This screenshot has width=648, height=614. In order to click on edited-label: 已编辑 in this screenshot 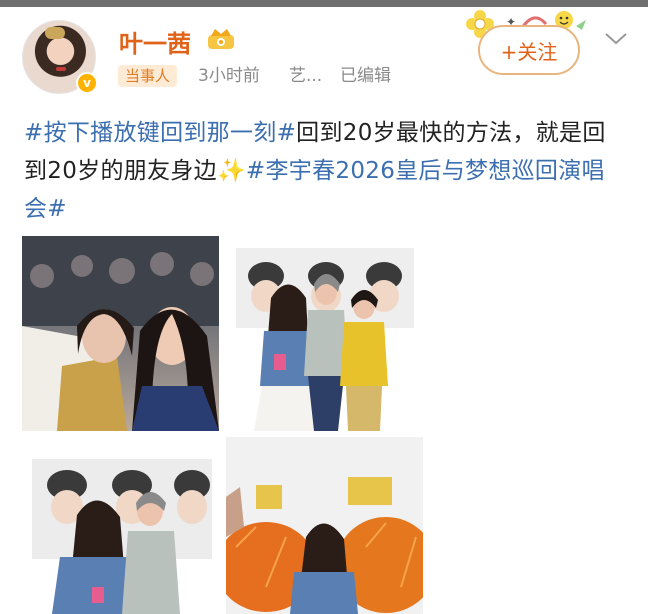, I will do `click(365, 76)`.